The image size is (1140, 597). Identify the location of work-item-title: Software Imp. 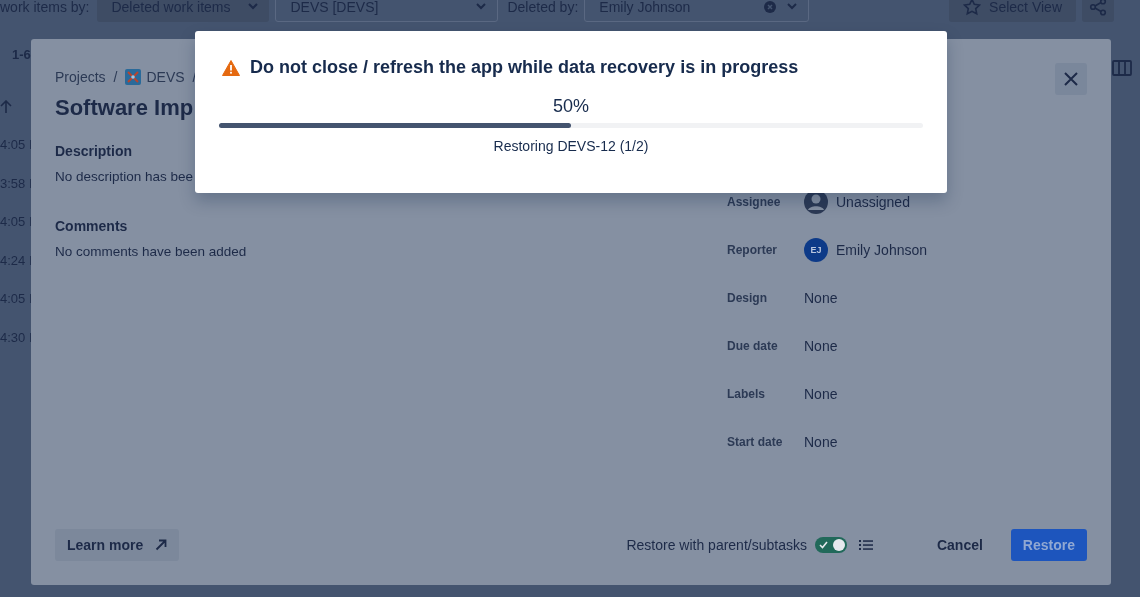
(124, 108).